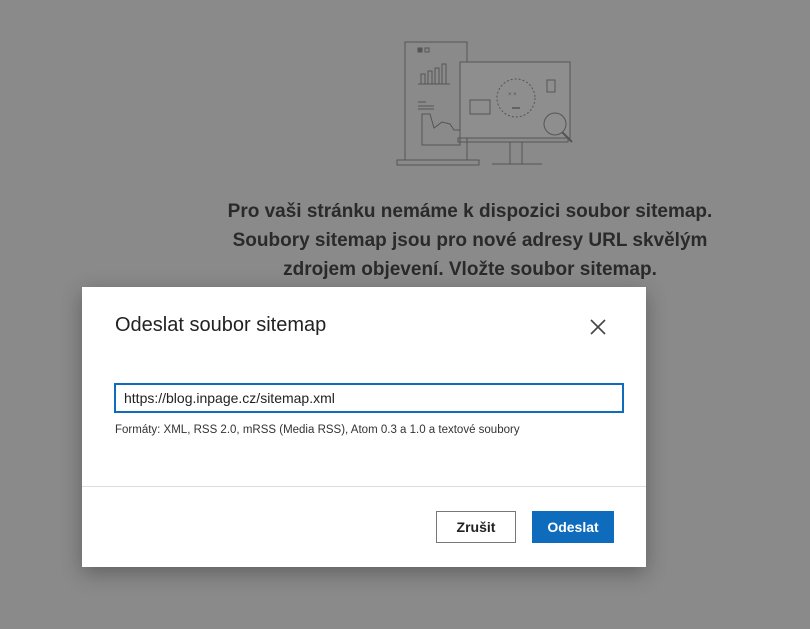  Describe the element at coordinates (369, 398) in the screenshot. I see `sitemap-url-input` at that location.